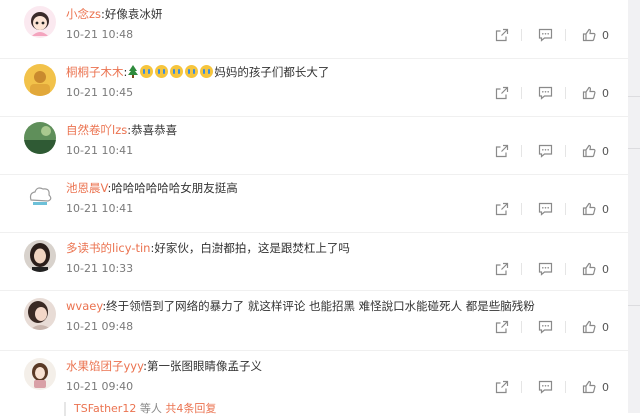  I want to click on comment-text: :恭喜恭喜, so click(152, 130).